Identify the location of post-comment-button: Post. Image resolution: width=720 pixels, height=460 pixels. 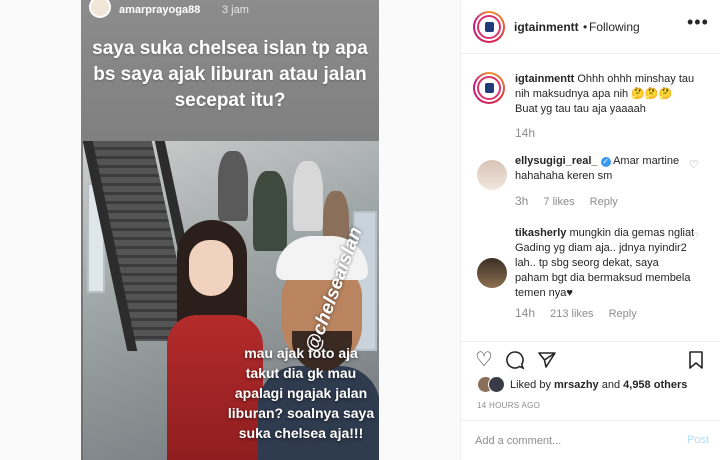
(698, 440).